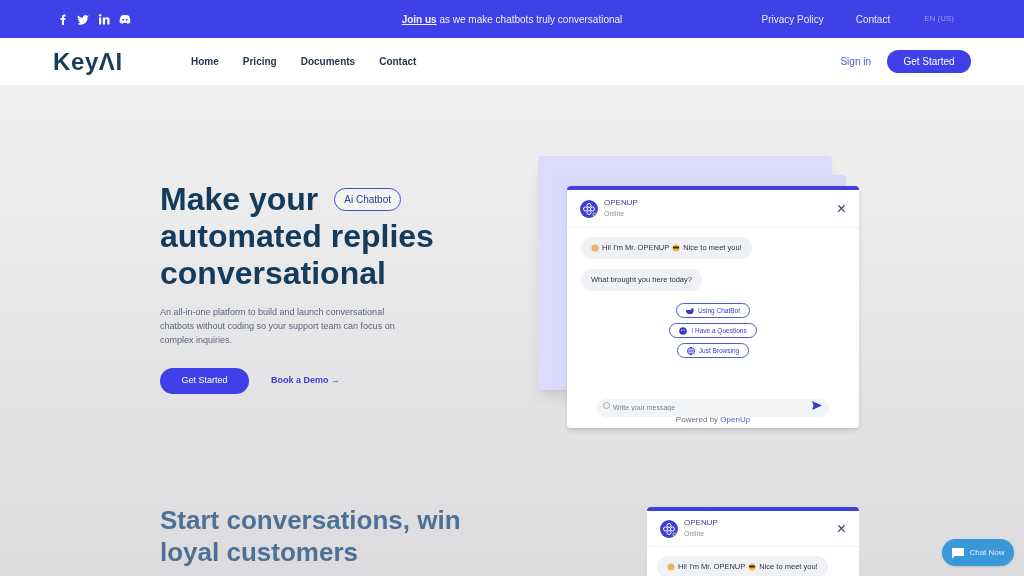 Image resolution: width=1024 pixels, height=576 pixels. Describe the element at coordinates (83, 19) in the screenshot. I see `twitter-icon` at that location.